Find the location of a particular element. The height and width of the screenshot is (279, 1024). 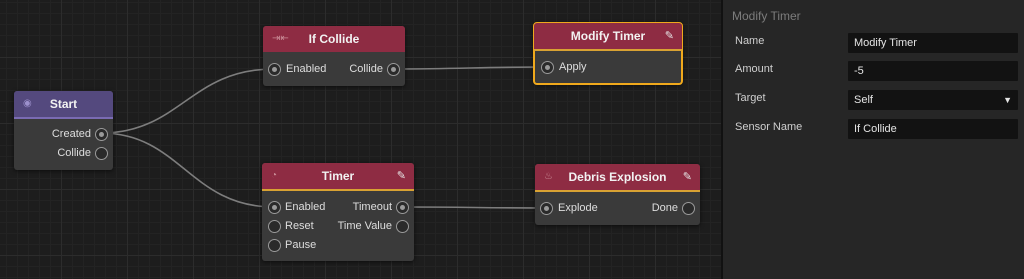

amount-field-label: Amount is located at coordinates (754, 69).